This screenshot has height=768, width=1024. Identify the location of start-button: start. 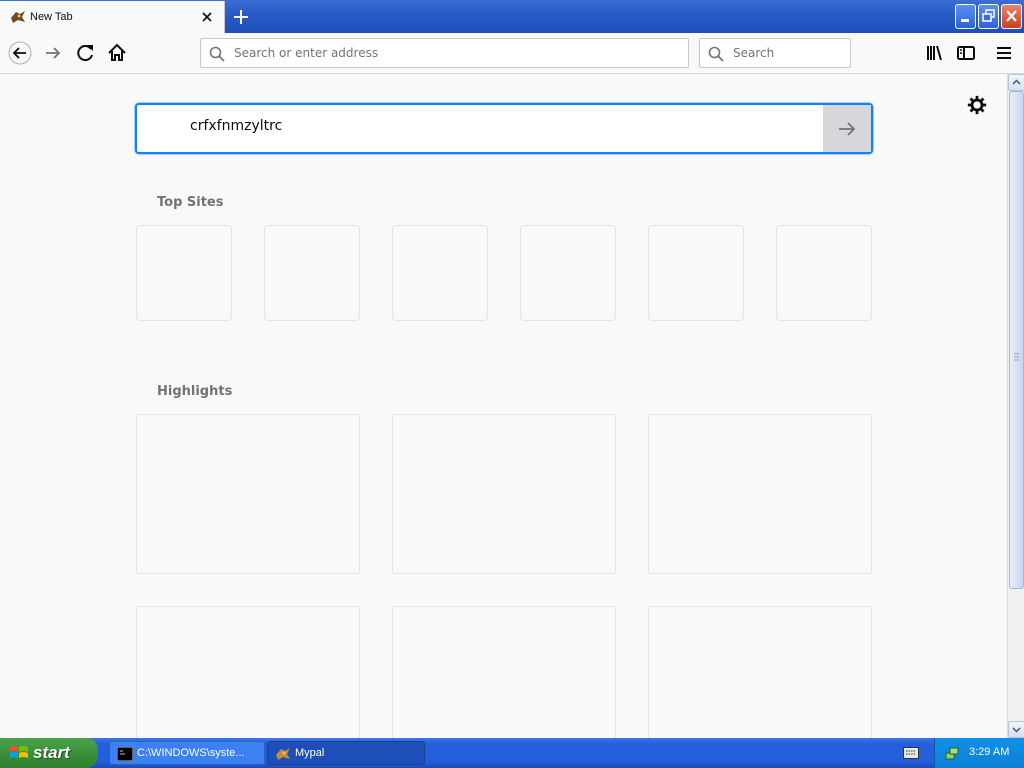
(49, 753).